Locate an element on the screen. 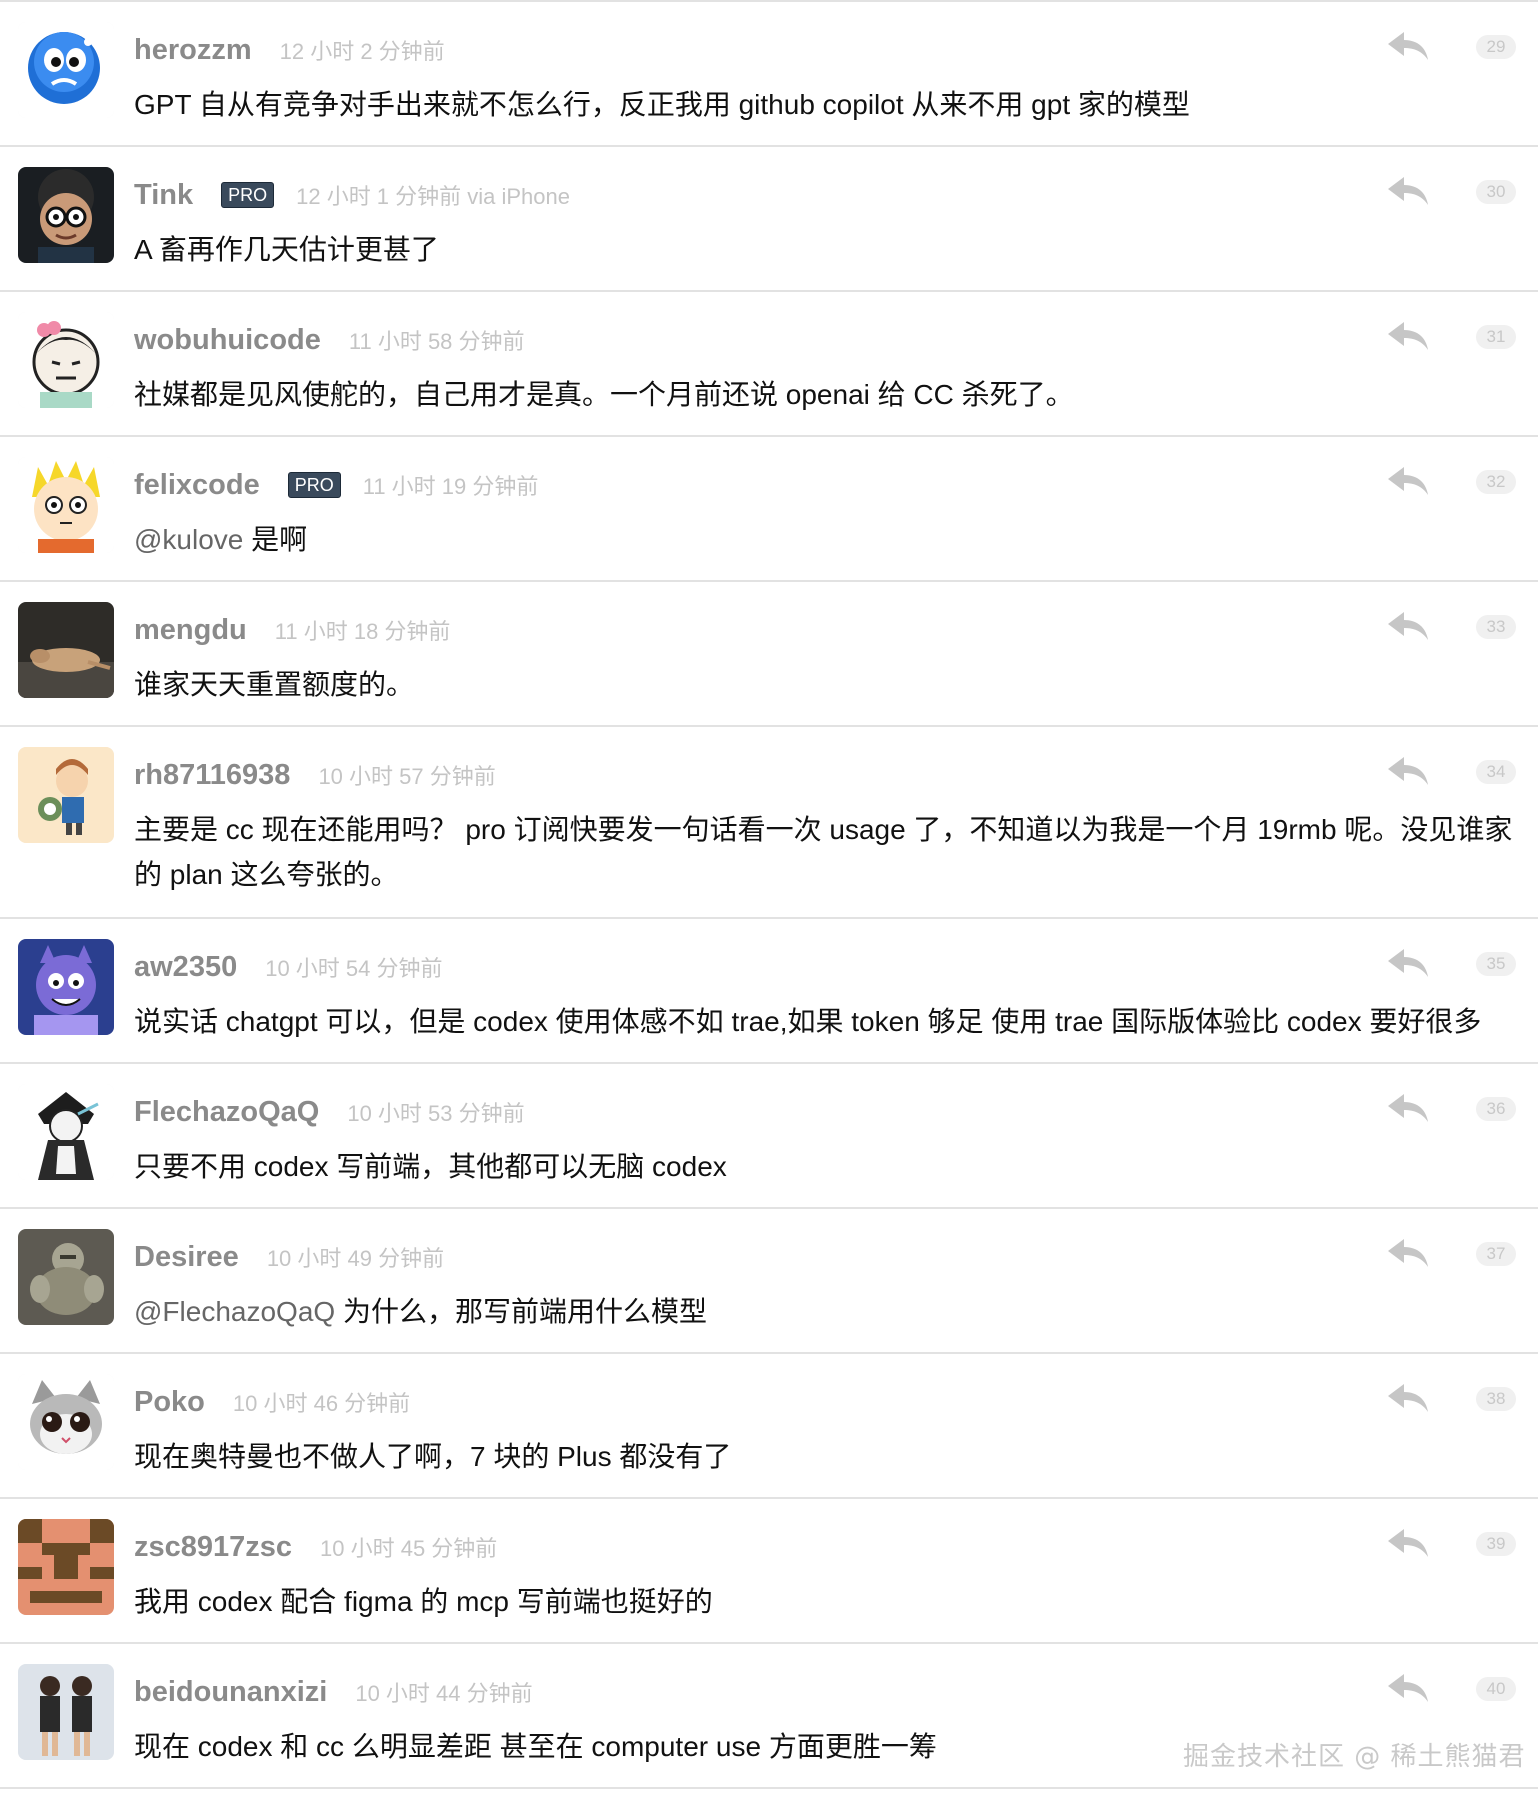 The height and width of the screenshot is (1810, 1538). mention-link: @kulove is located at coordinates (188, 539).